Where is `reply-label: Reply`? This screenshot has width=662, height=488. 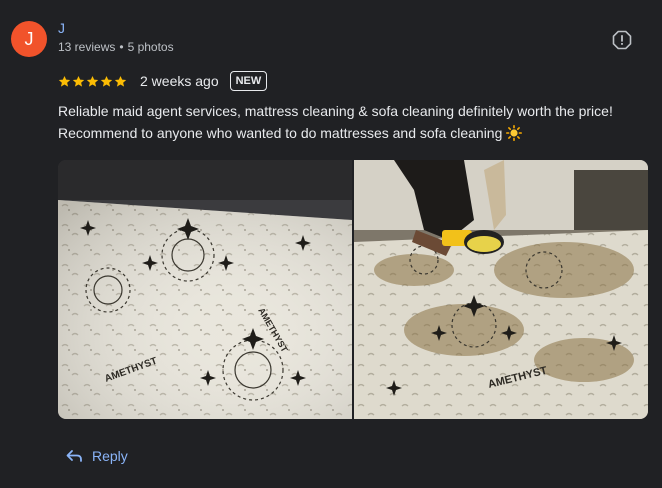
reply-label: Reply is located at coordinates (110, 456).